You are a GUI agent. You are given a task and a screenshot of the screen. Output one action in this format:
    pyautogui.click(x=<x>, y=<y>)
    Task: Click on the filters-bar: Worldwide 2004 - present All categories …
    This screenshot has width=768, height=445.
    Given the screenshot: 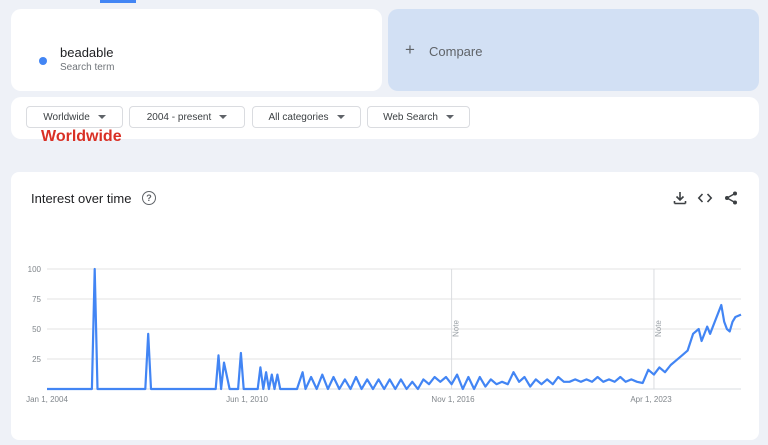 What is the action you would take?
    pyautogui.click(x=385, y=118)
    